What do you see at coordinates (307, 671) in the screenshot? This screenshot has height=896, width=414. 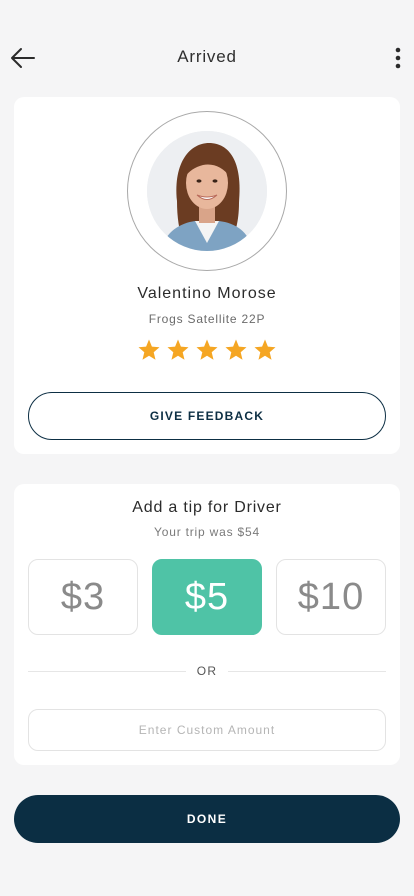 I see `divider-line-right` at bounding box center [307, 671].